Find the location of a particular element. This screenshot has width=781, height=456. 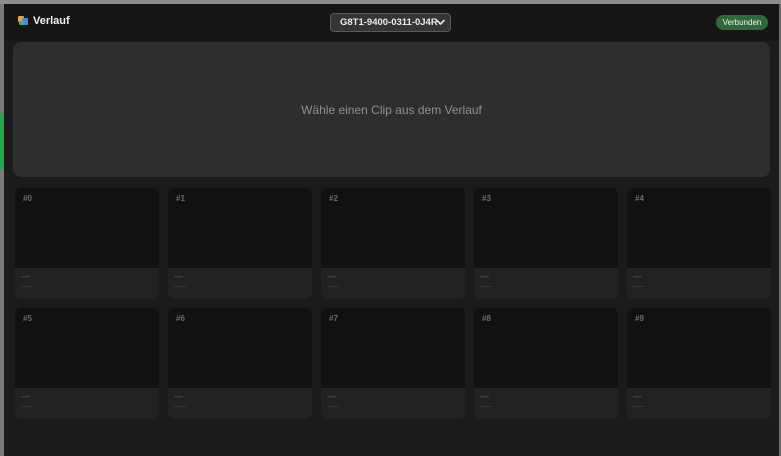

clip-card: #6— —— is located at coordinates (240, 363).